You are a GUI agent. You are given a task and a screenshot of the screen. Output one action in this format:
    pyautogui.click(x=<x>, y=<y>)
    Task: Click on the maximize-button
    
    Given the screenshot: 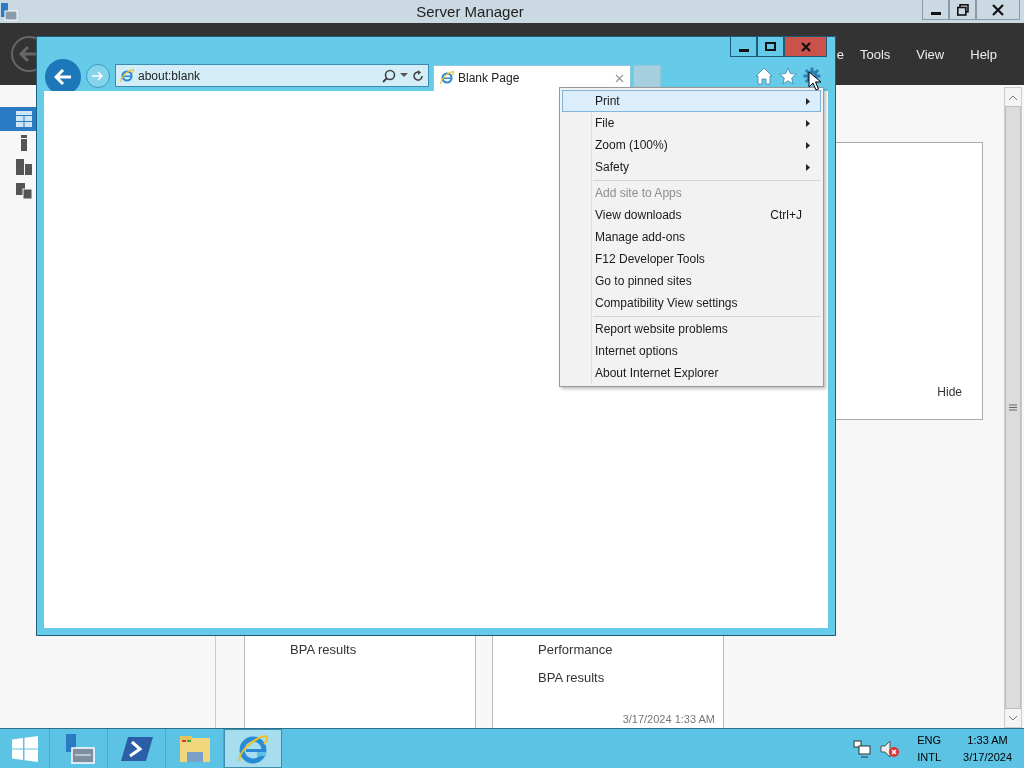 What is the action you would take?
    pyautogui.click(x=770, y=47)
    